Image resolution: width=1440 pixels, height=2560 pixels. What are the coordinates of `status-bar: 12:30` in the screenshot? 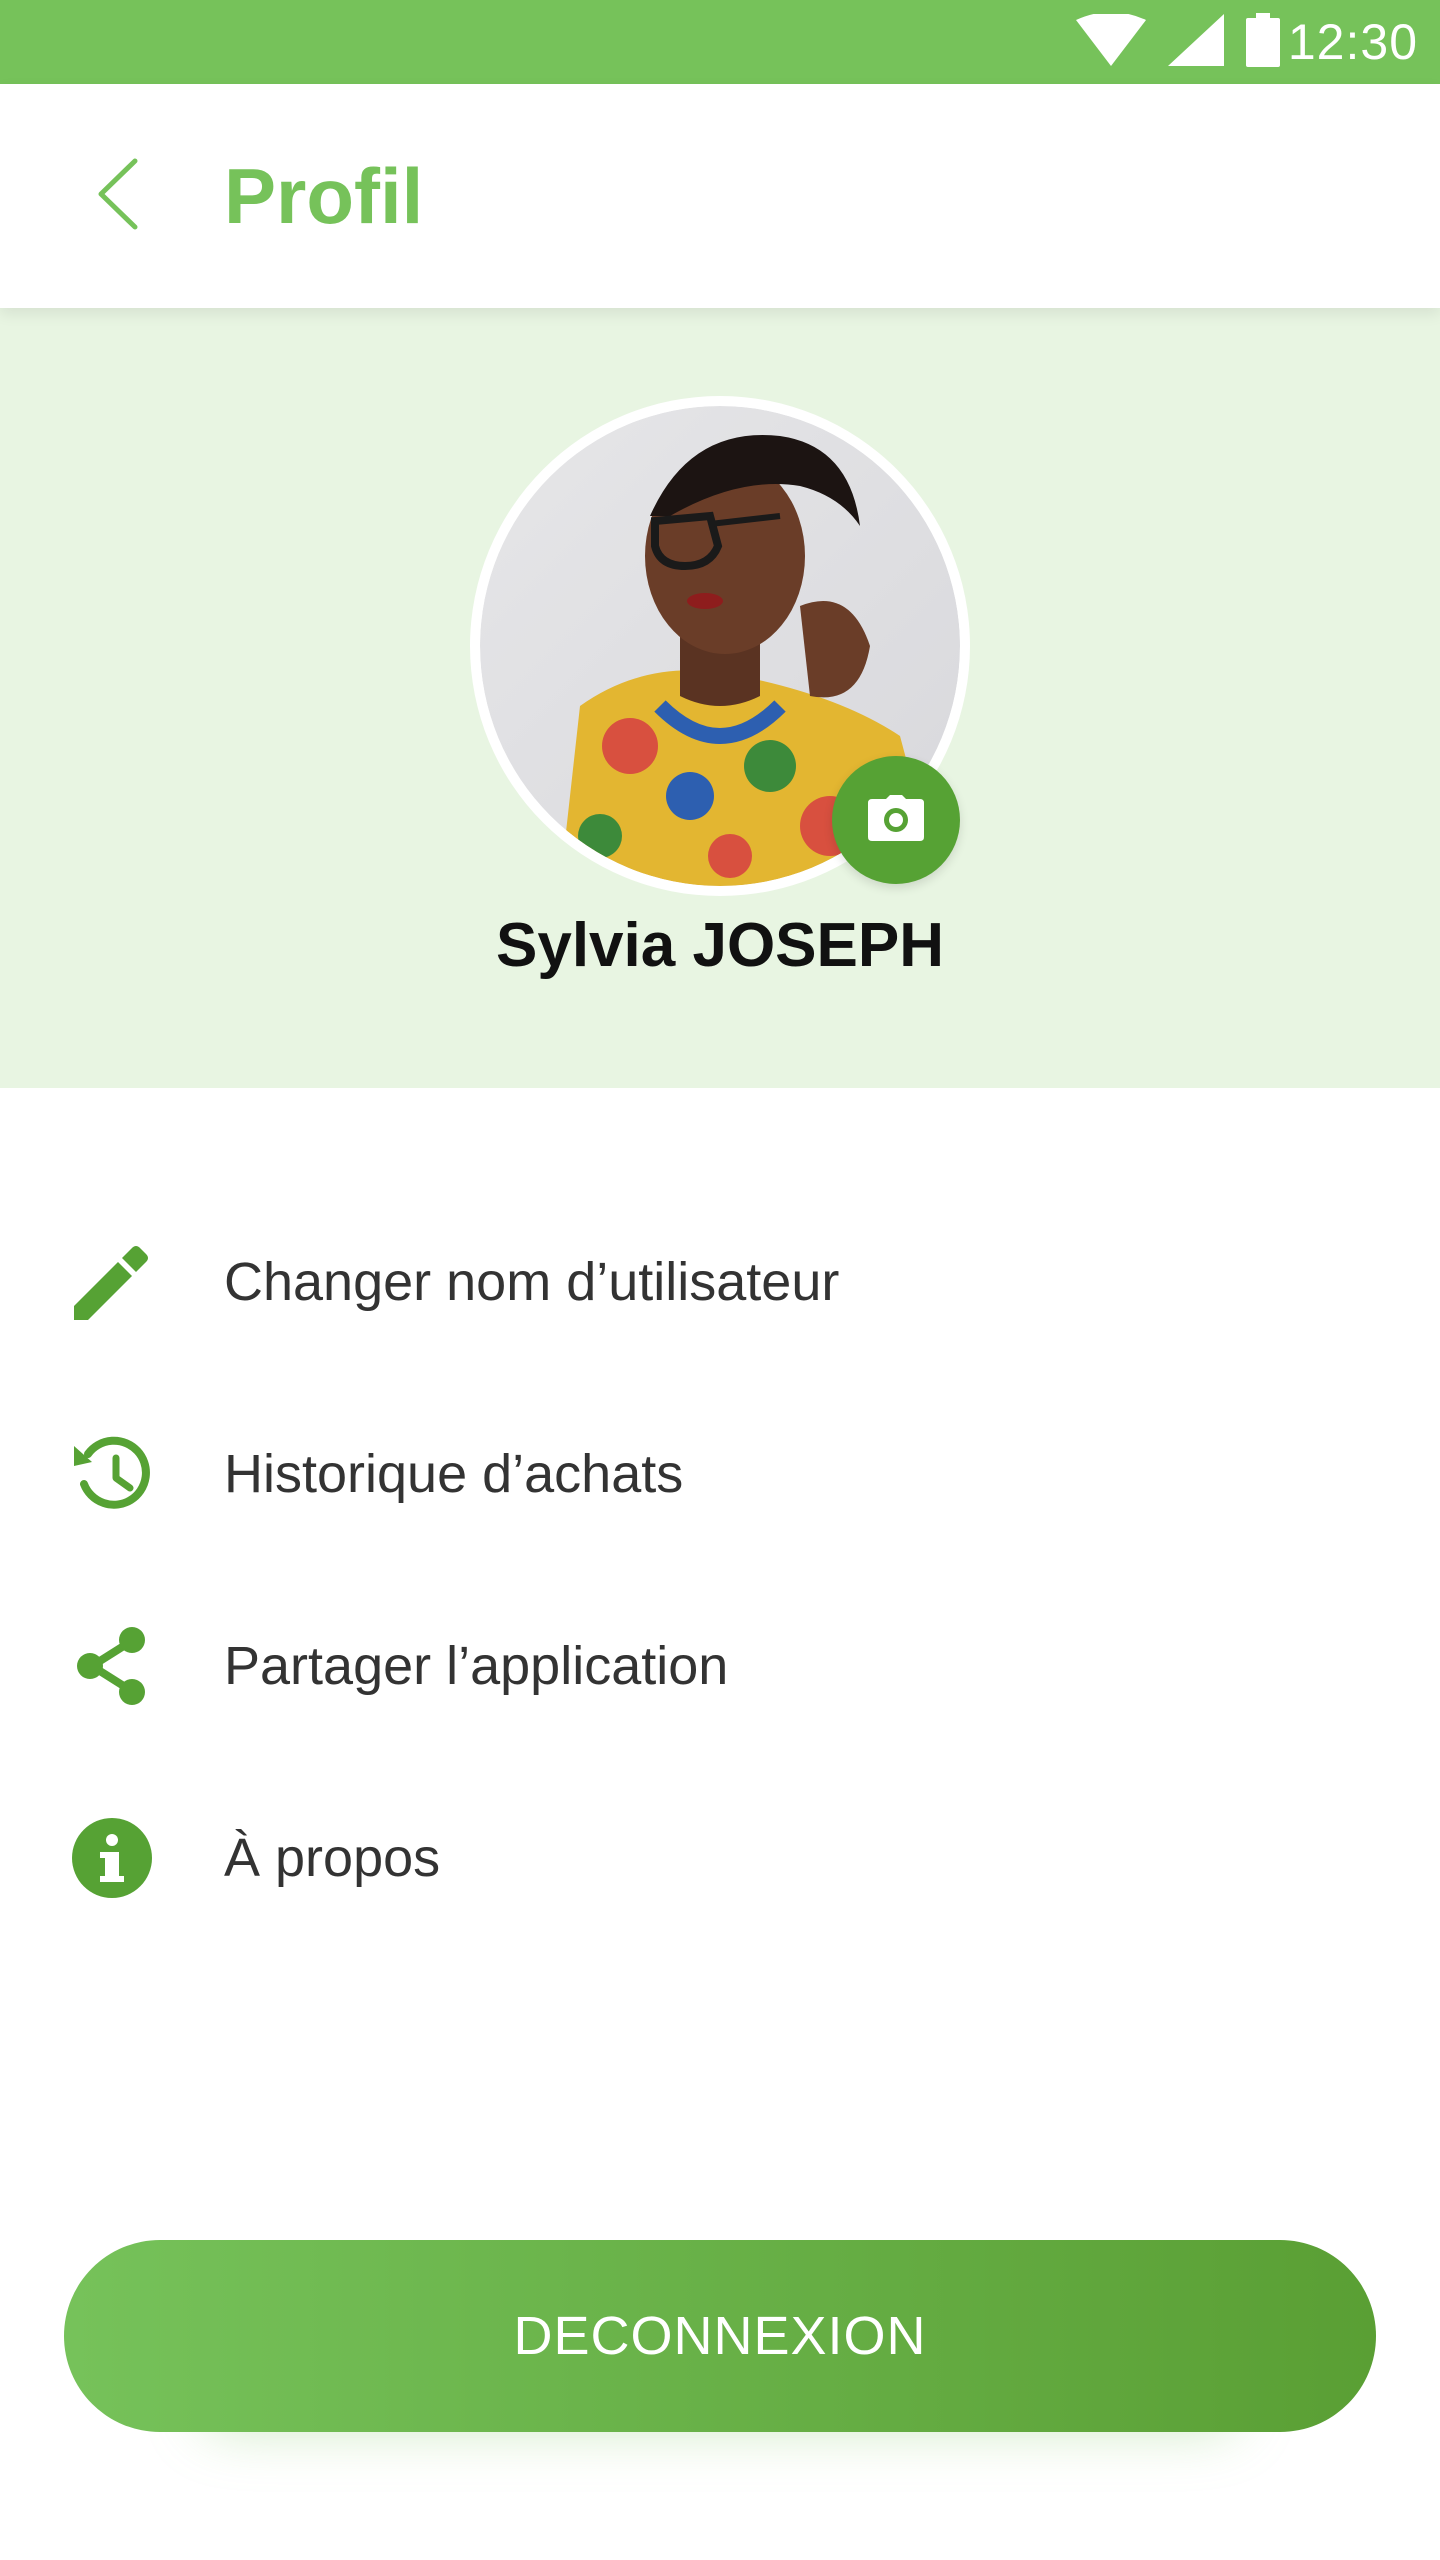 It's located at (720, 42).